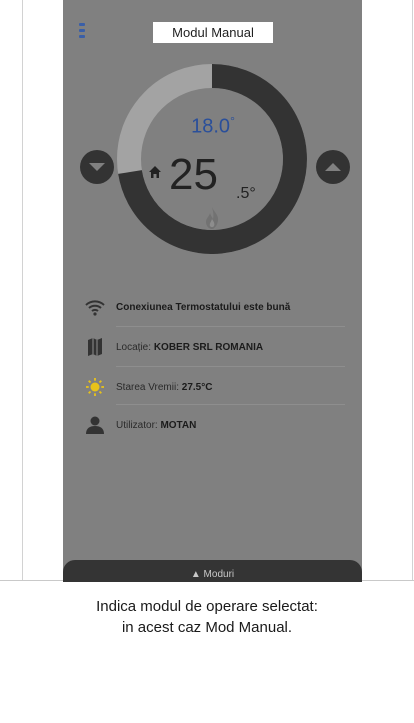 The width and height of the screenshot is (414, 723). I want to click on decrease-temperature-button, so click(97, 167).